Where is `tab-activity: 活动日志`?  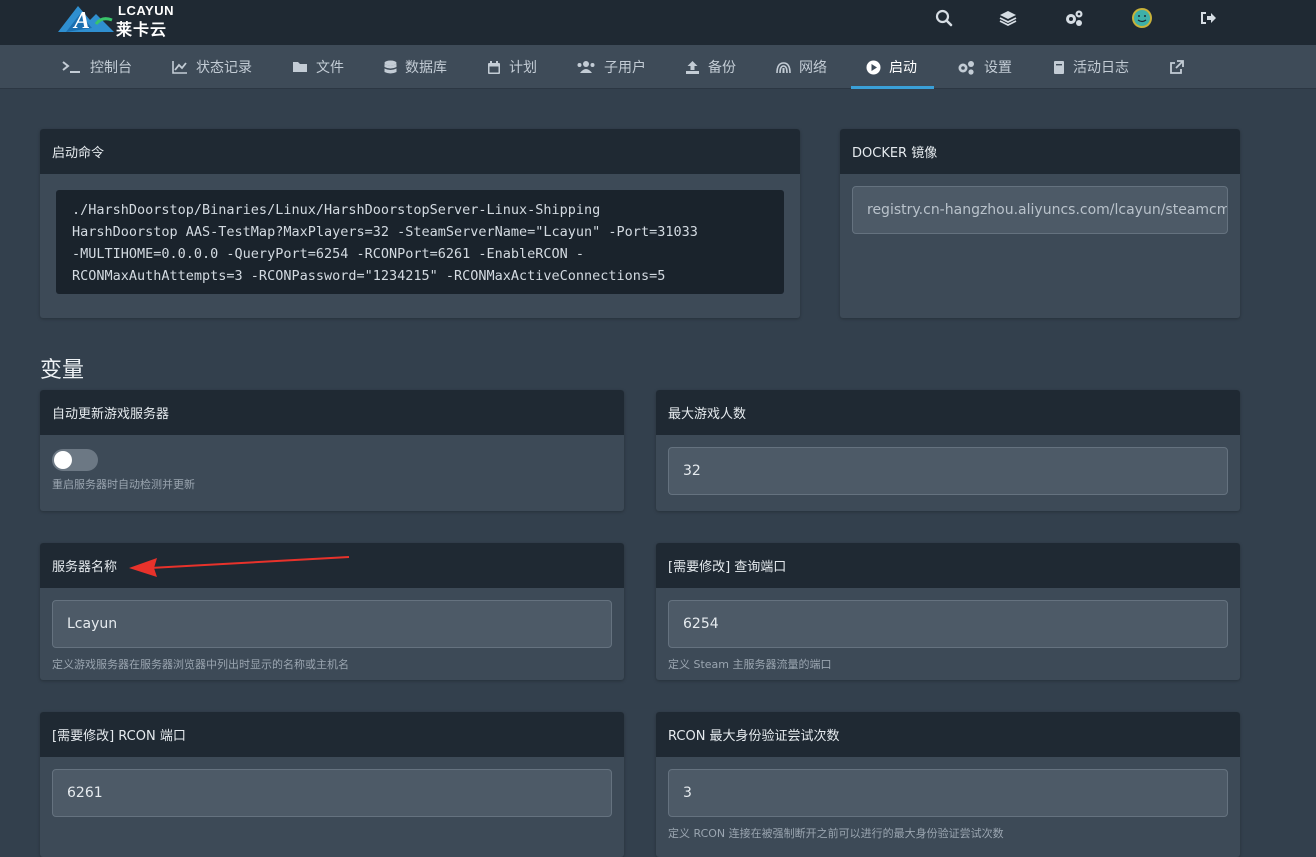
tab-activity: 活动日志 is located at coordinates (1091, 67).